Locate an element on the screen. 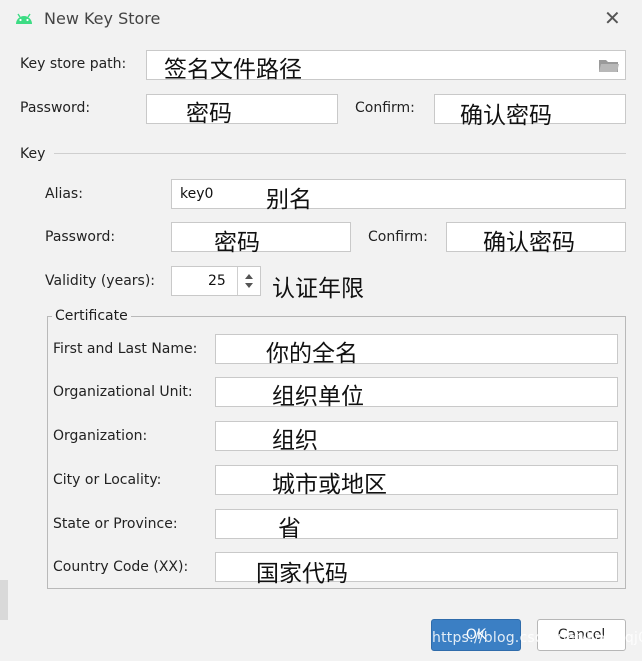 This screenshot has width=642, height=661. key-password-field is located at coordinates (261, 237).